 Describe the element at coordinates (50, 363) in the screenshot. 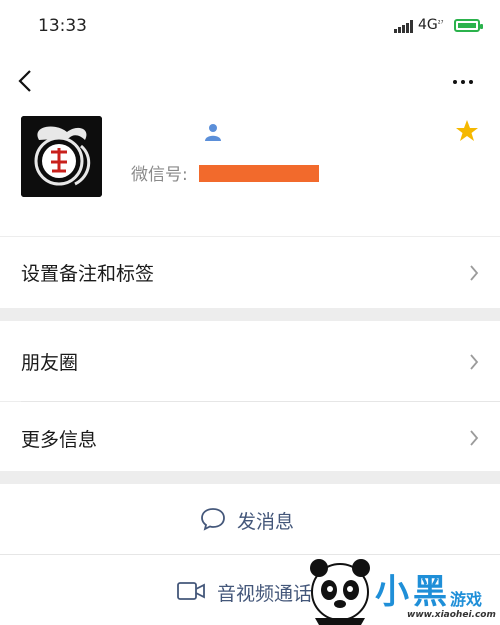

I see `moments-label: 朋友圈` at that location.